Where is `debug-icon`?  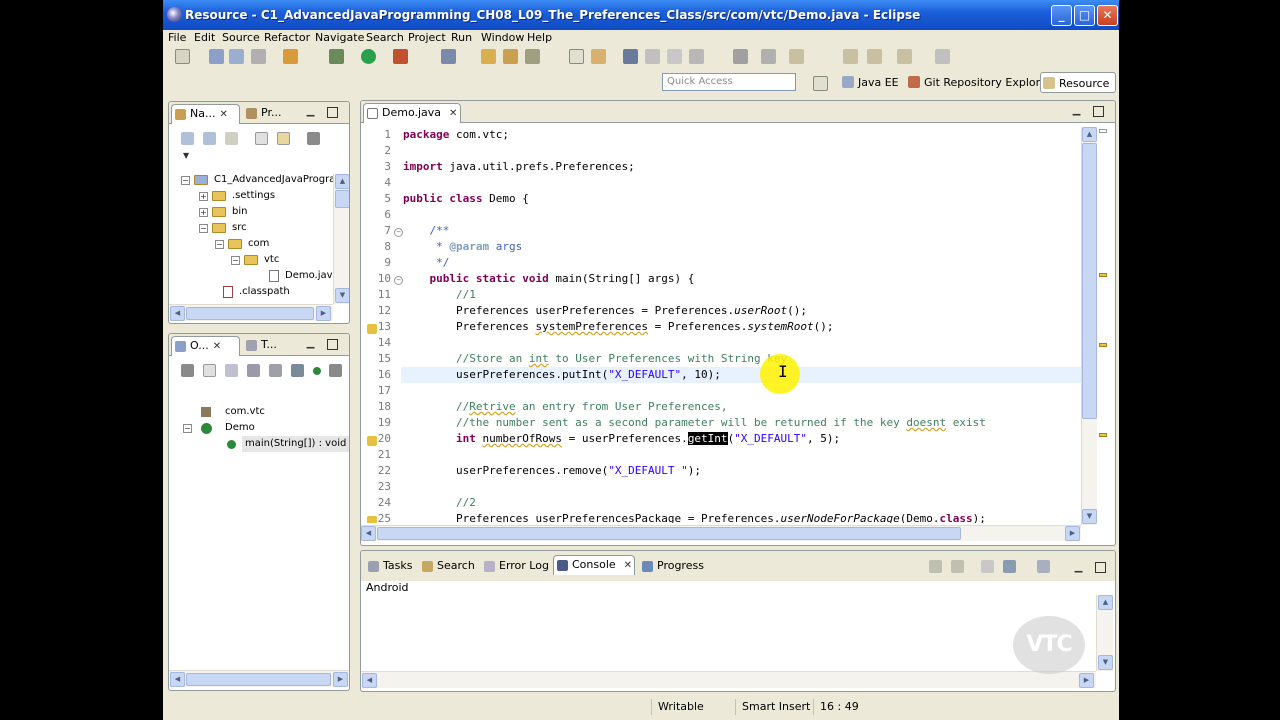 debug-icon is located at coordinates (336, 56).